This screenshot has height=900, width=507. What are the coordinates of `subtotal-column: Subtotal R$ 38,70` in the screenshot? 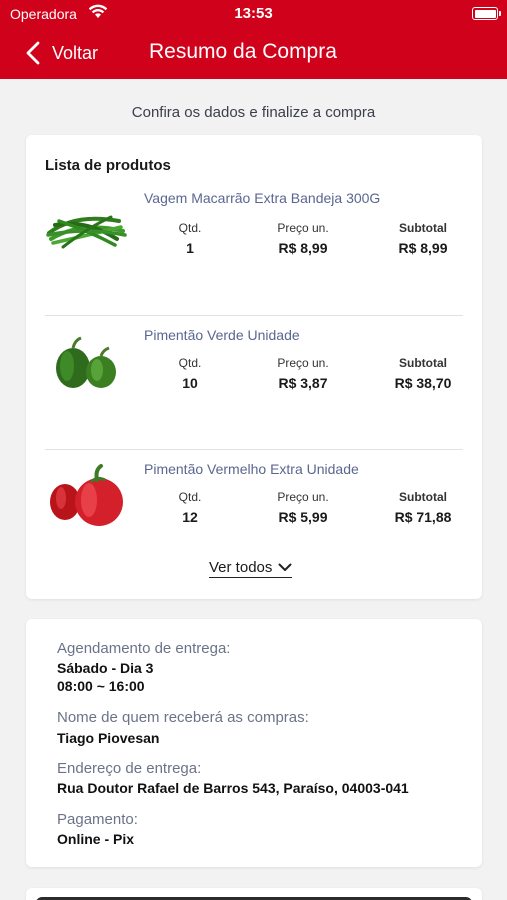 It's located at (423, 373).